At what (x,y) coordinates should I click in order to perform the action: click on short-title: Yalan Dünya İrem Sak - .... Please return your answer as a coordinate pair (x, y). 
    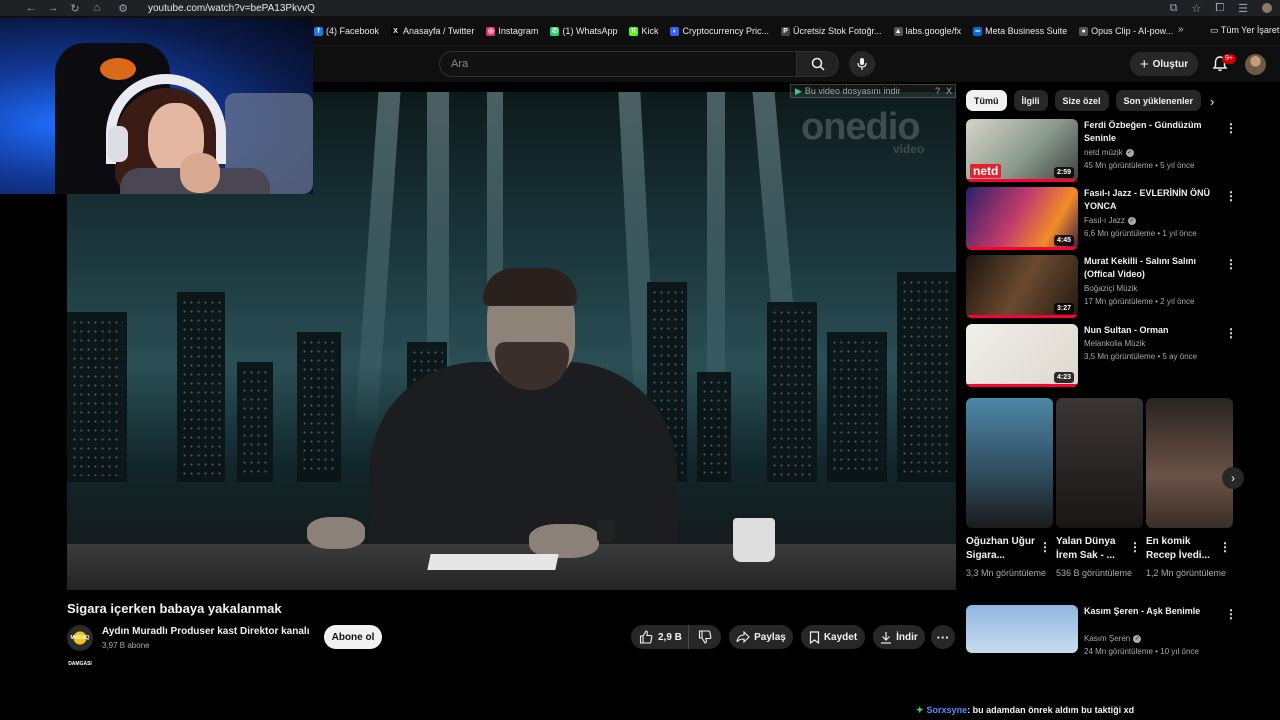
    Looking at the image, I should click on (1092, 549).